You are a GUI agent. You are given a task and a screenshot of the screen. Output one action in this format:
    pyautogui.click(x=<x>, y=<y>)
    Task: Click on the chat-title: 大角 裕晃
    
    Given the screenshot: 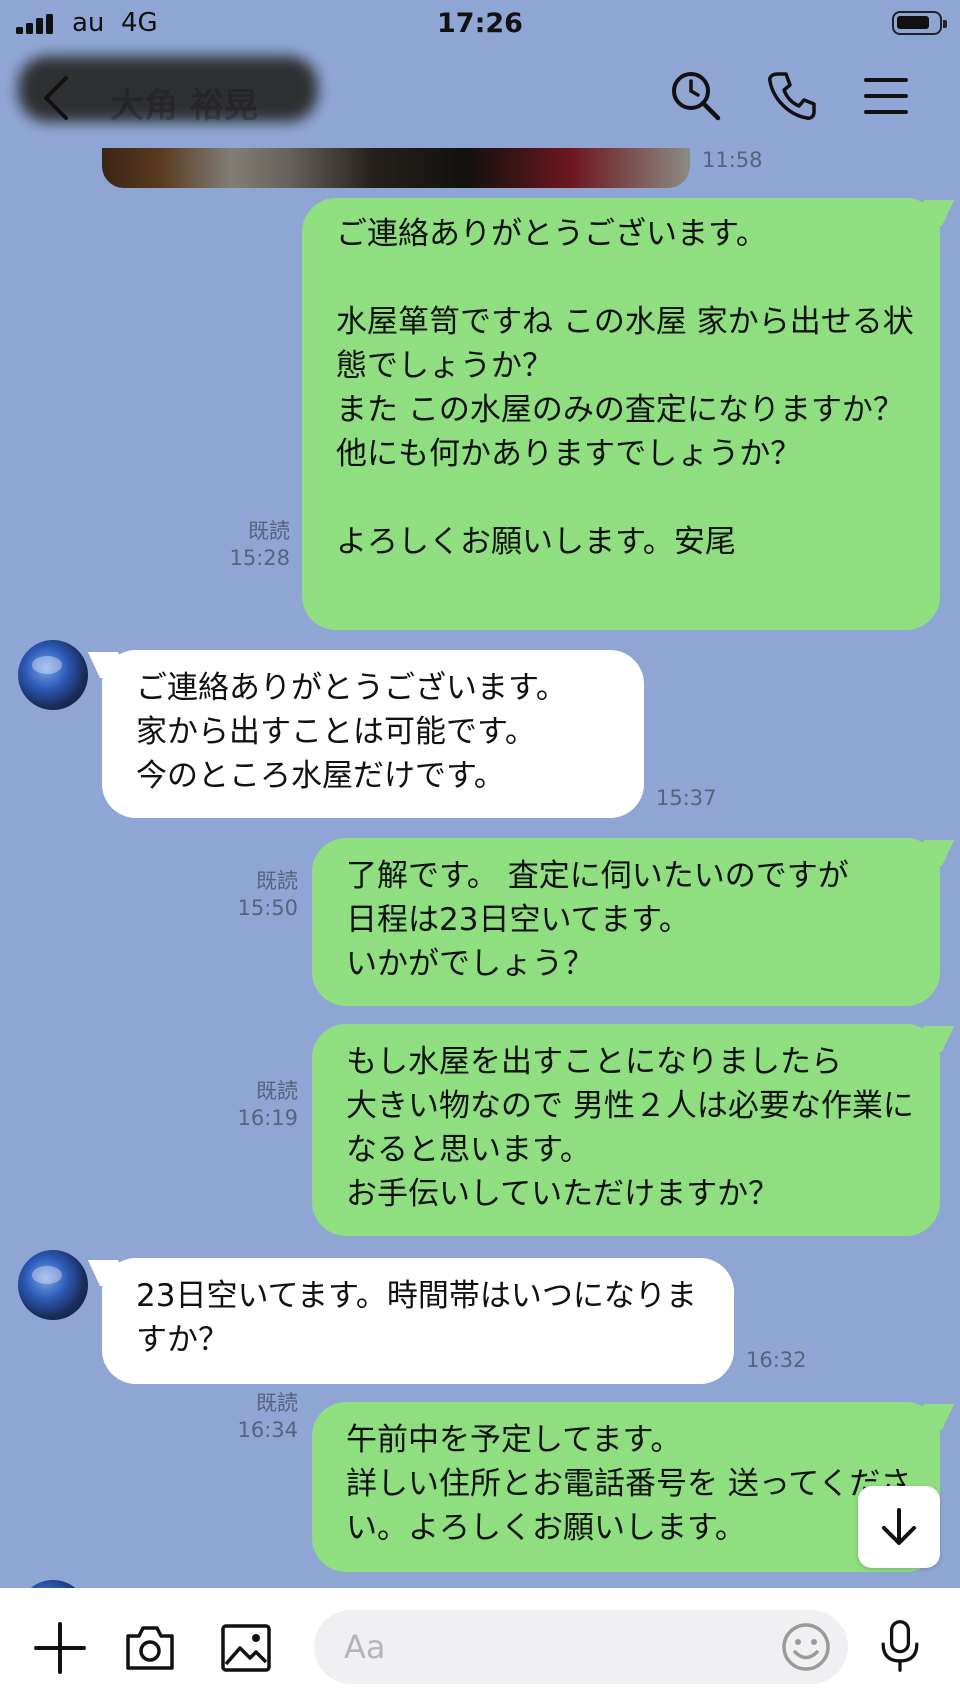 What is the action you would take?
    pyautogui.click(x=184, y=106)
    